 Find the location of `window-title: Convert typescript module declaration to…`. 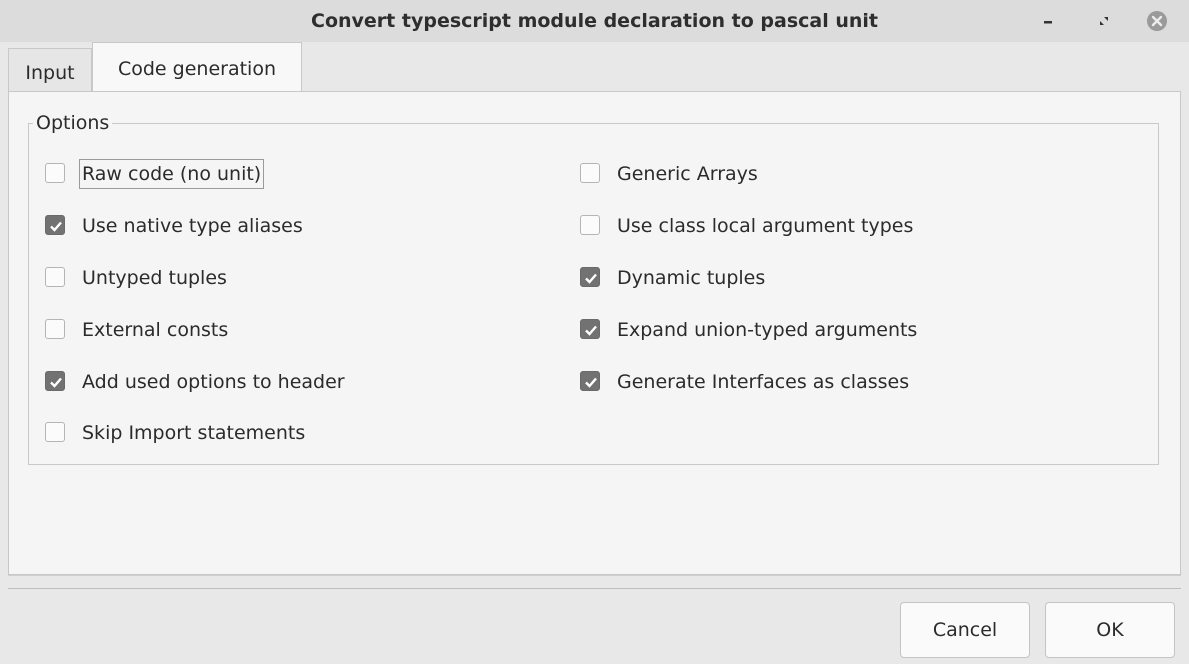

window-title: Convert typescript module declaration to… is located at coordinates (594, 21).